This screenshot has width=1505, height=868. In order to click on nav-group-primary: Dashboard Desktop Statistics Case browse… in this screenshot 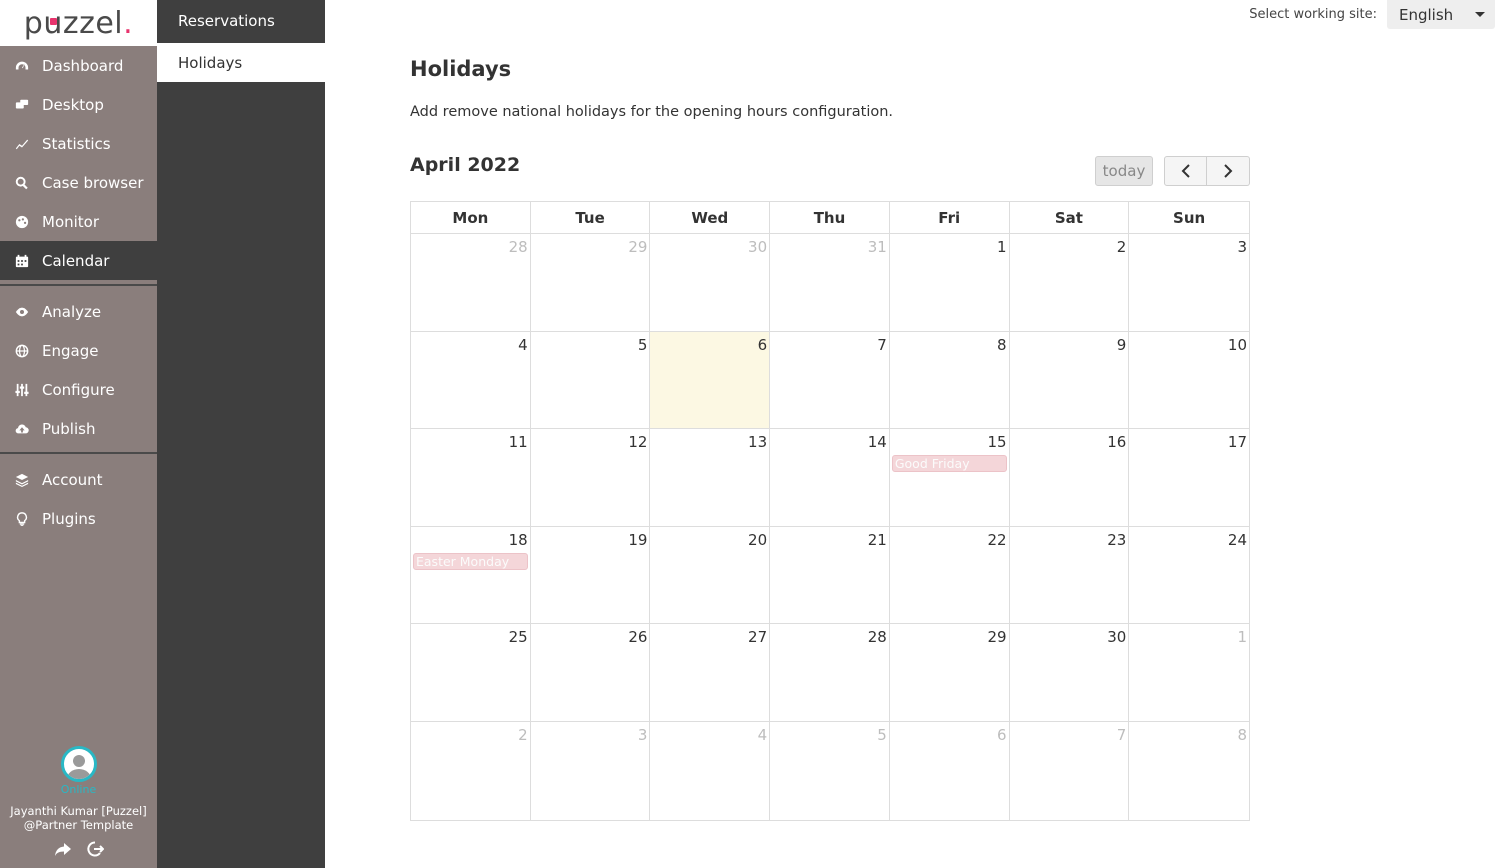, I will do `click(78, 163)`.